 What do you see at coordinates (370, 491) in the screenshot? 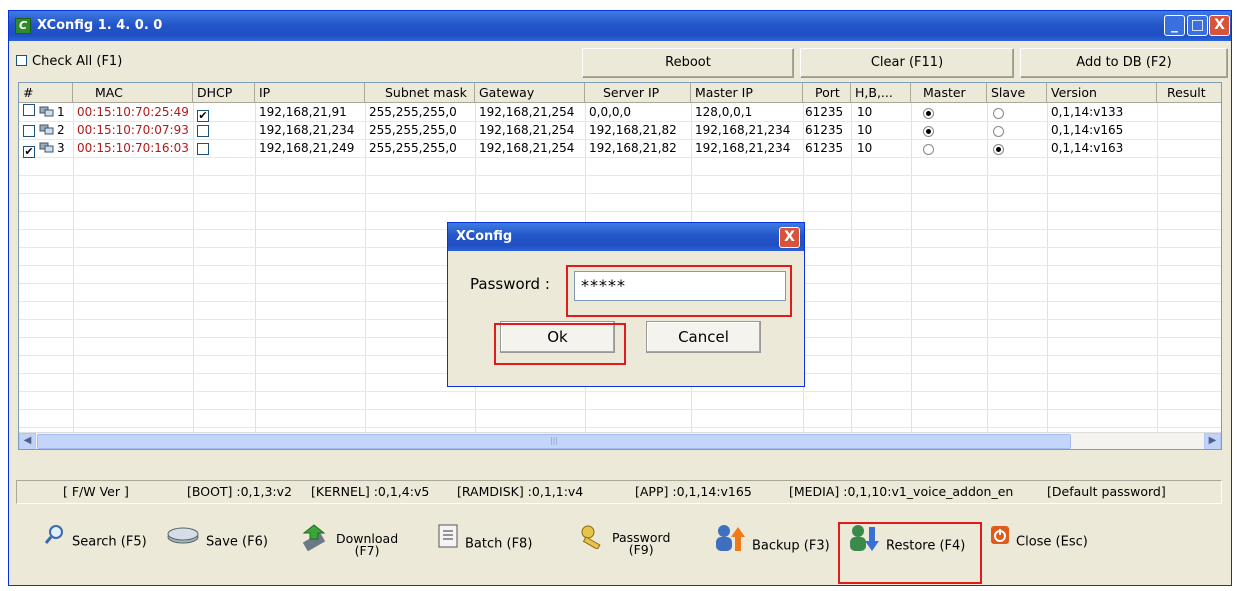
I see `kernel-version: [KERNEL] :0,1,4:v5` at bounding box center [370, 491].